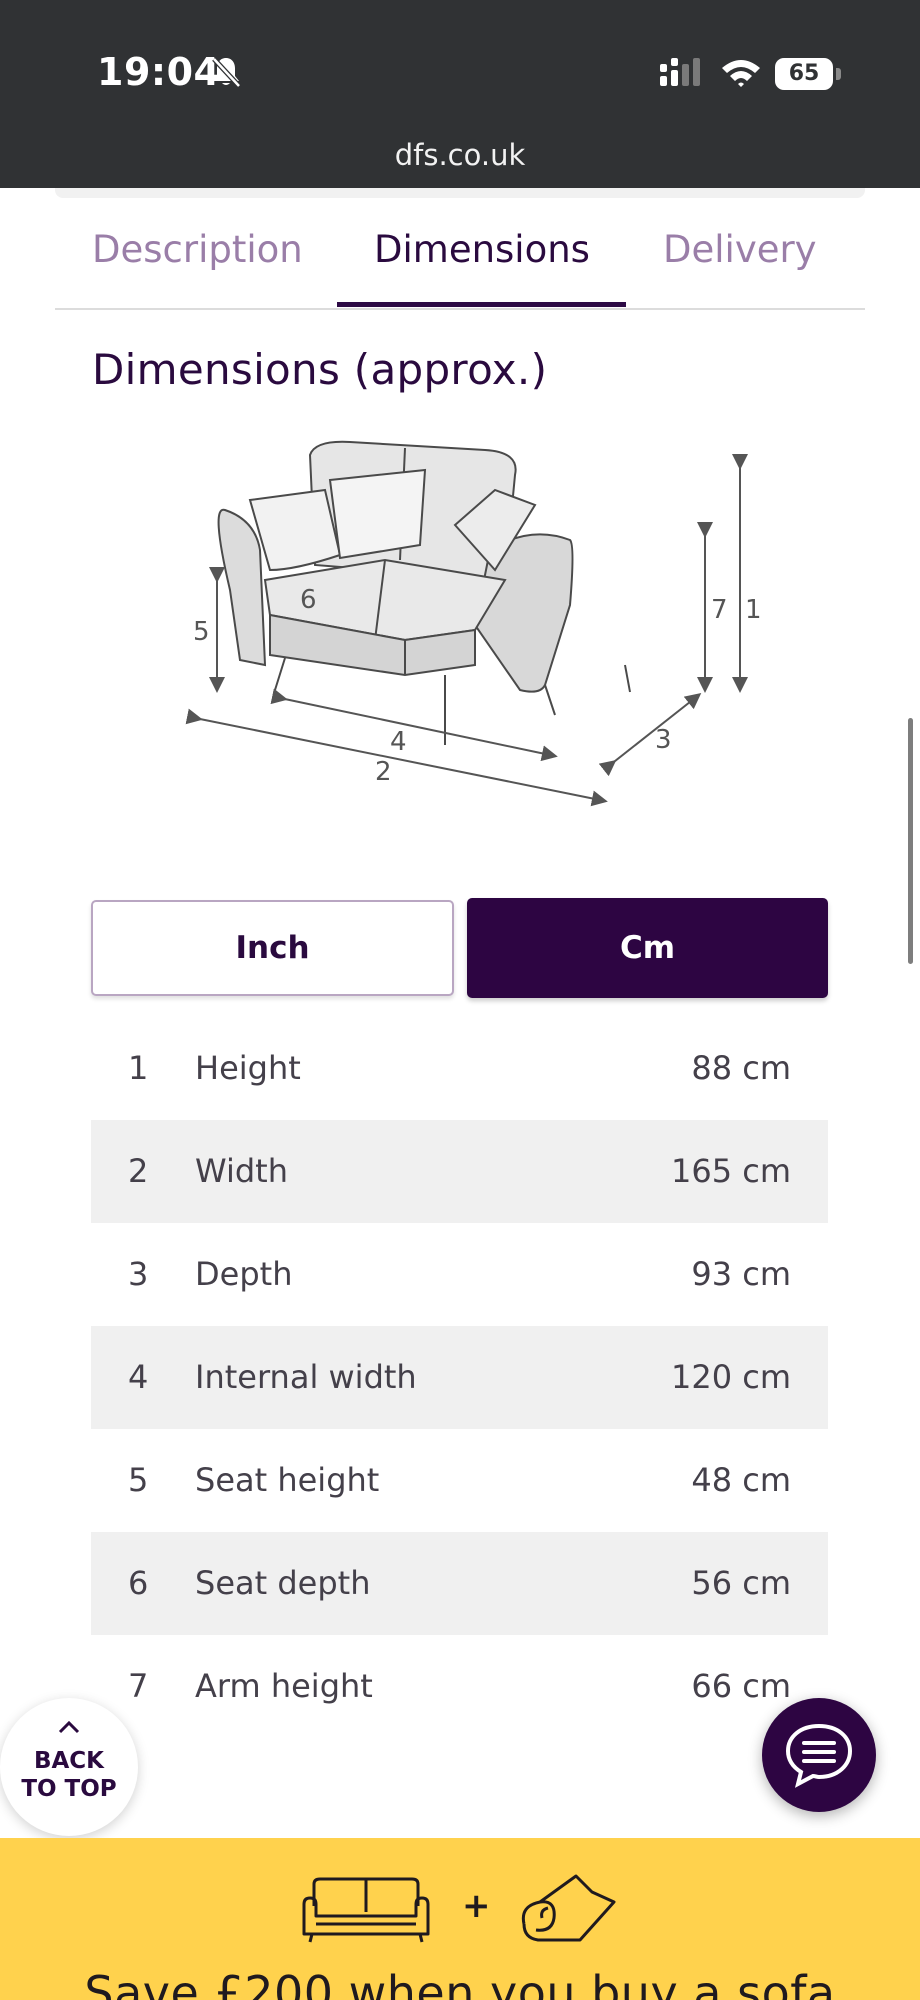  I want to click on row-number: 3, so click(138, 1274).